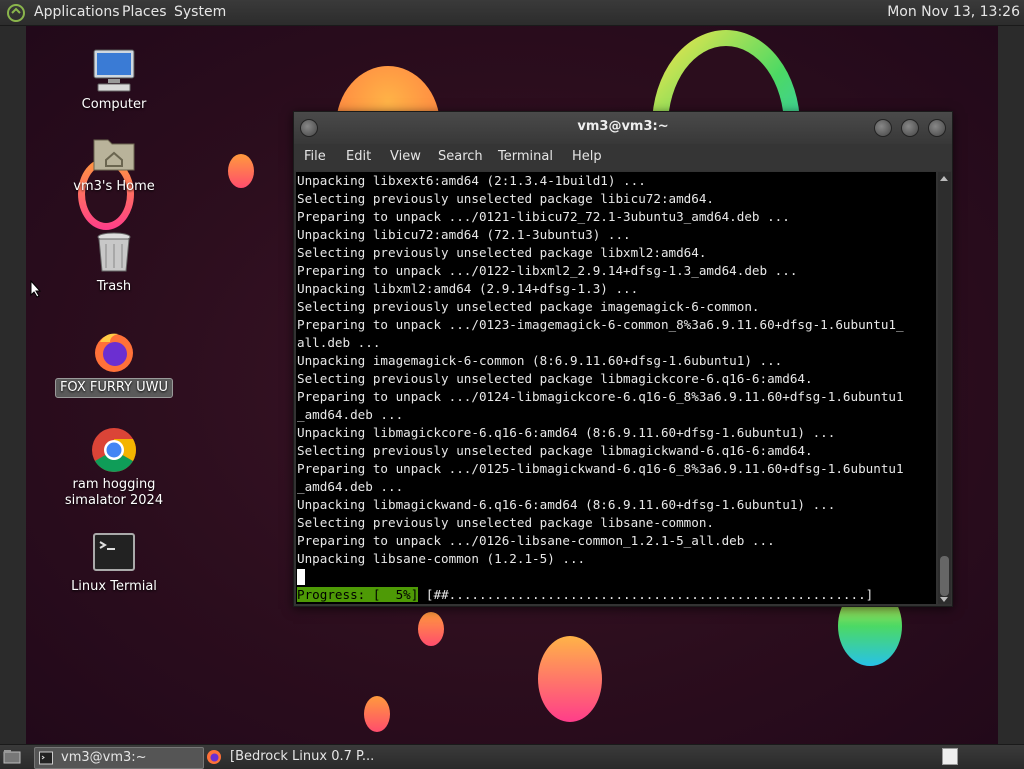 The image size is (1024, 769). Describe the element at coordinates (944, 388) in the screenshot. I see `terminal-scrollbar` at that location.